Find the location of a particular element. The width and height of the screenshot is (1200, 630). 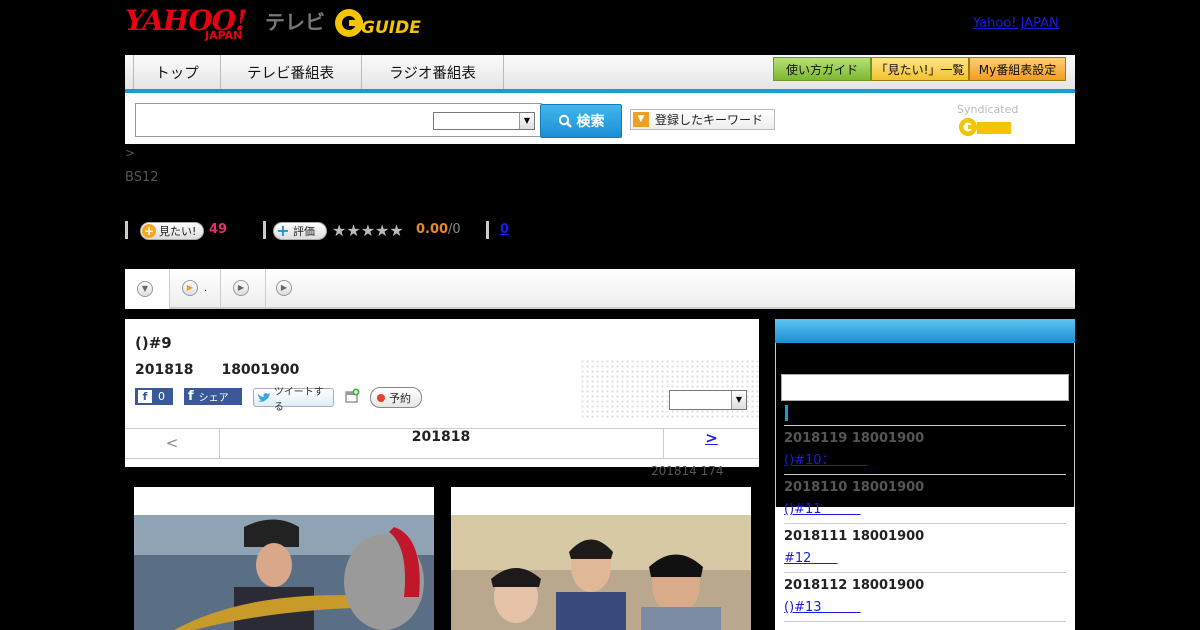

sidebar-section-marker is located at coordinates (786, 413).